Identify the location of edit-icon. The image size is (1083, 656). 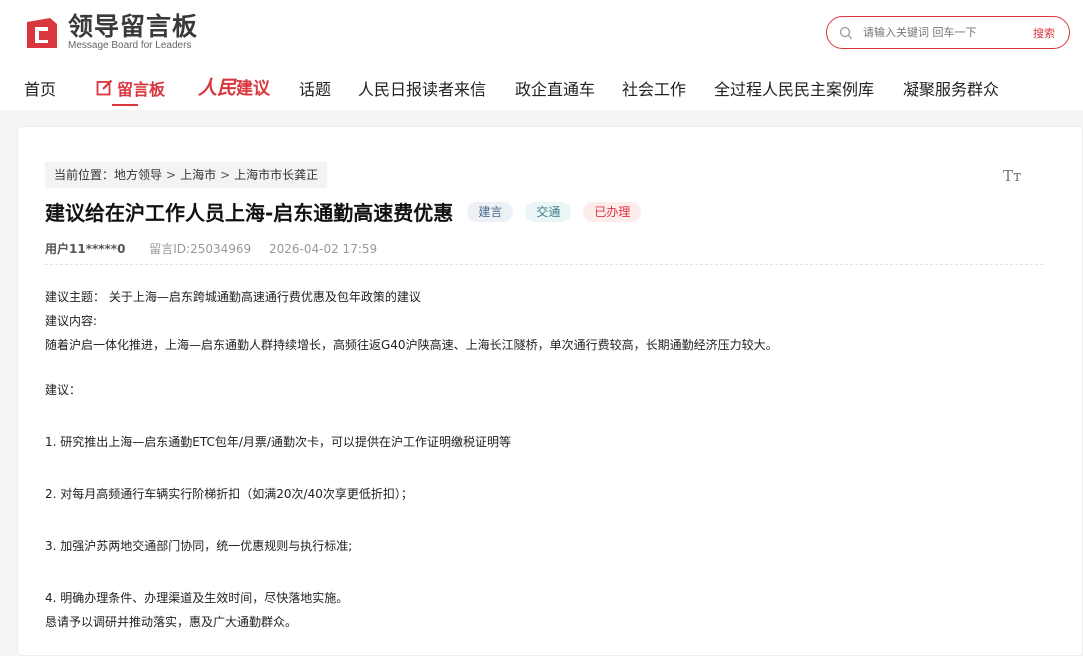
(104, 87).